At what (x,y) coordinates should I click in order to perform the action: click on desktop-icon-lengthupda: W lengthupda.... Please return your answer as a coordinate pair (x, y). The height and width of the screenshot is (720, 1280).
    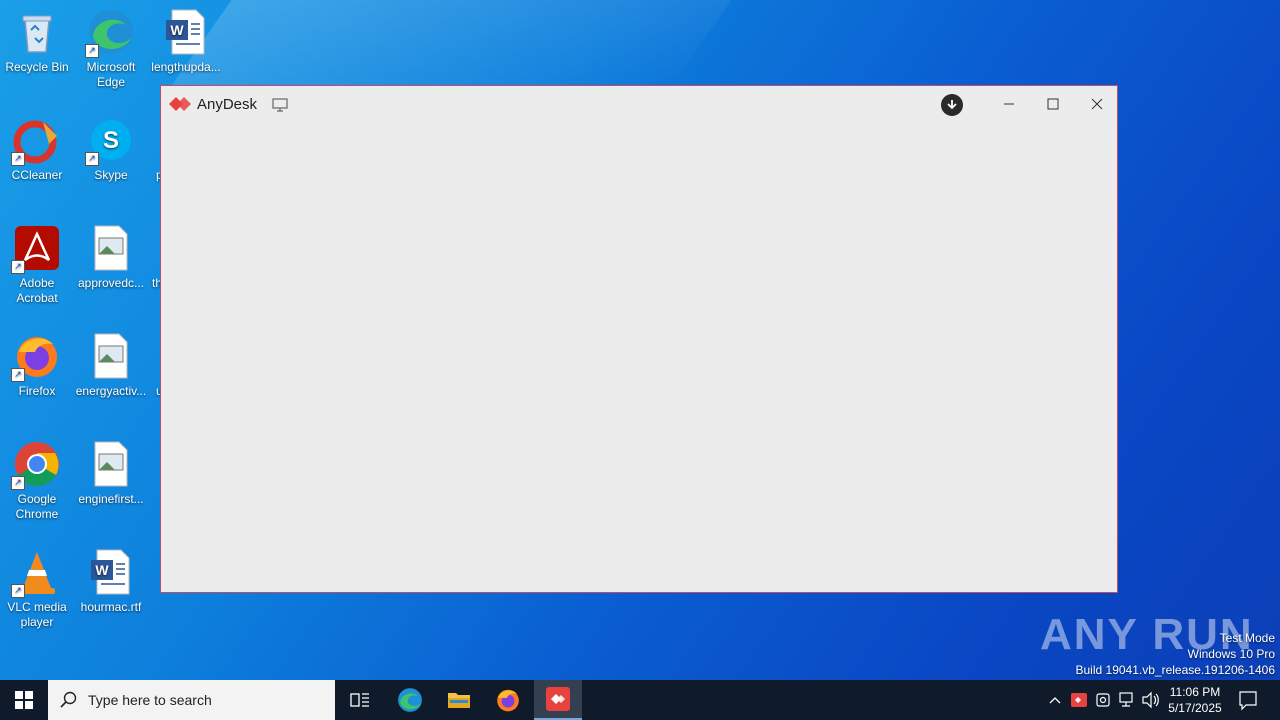
    Looking at the image, I should click on (186, 41).